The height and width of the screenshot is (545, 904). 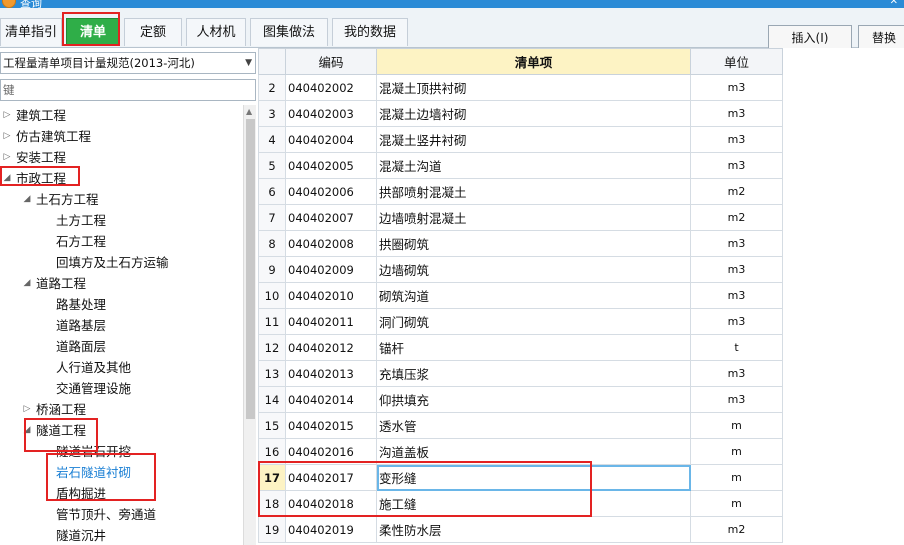 I want to click on table-row: 13 040402013 充填压浆 m3, so click(x=520, y=373).